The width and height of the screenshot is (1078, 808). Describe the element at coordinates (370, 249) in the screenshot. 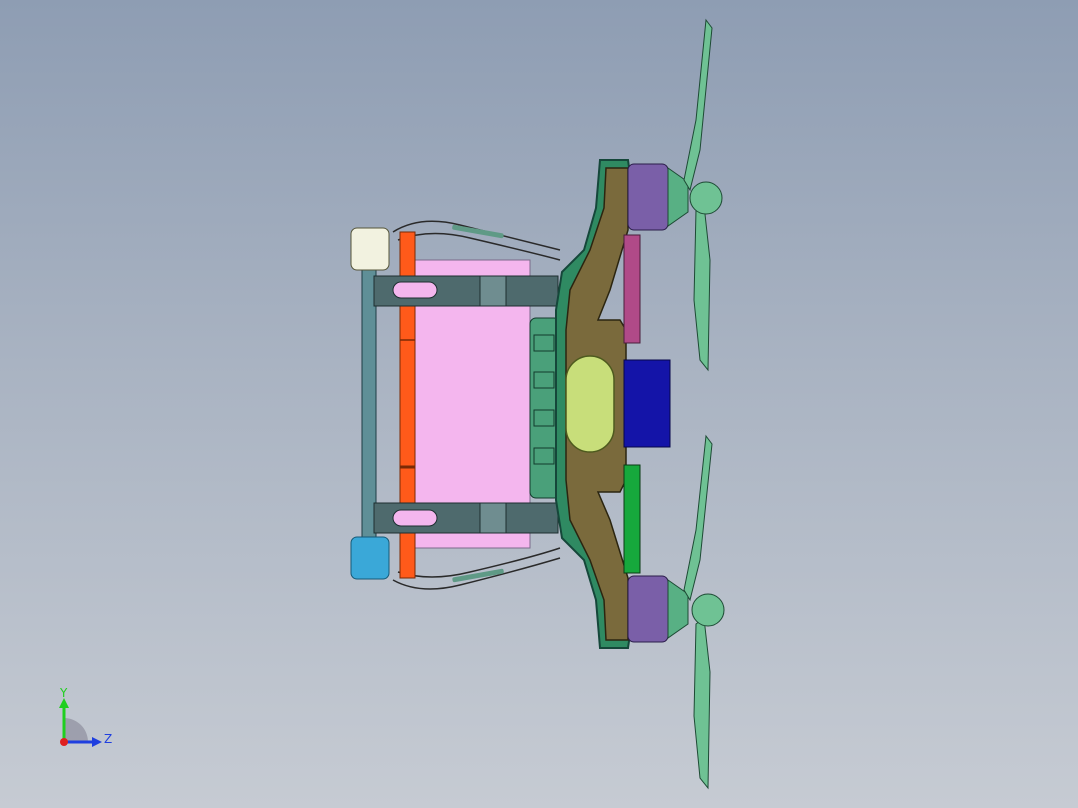

I see `rod-cap-top` at that location.